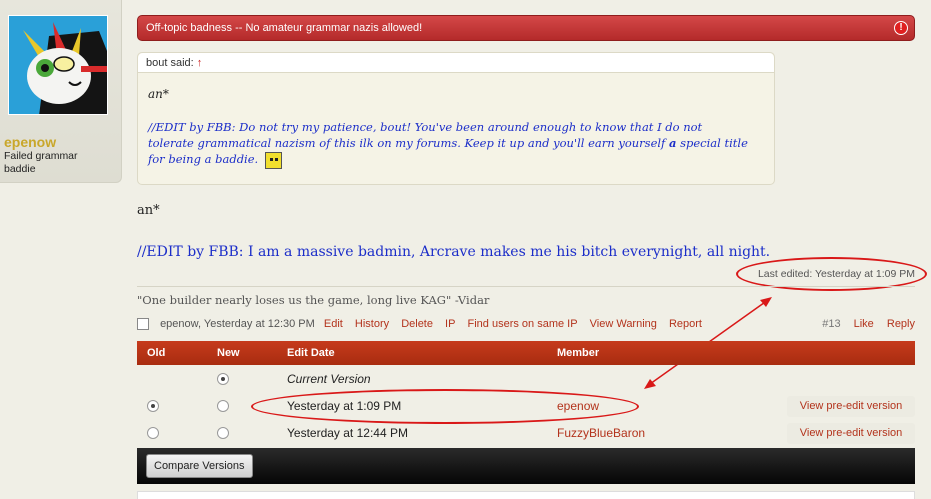  Describe the element at coordinates (901, 28) in the screenshot. I see `exclamation-icon: !` at that location.